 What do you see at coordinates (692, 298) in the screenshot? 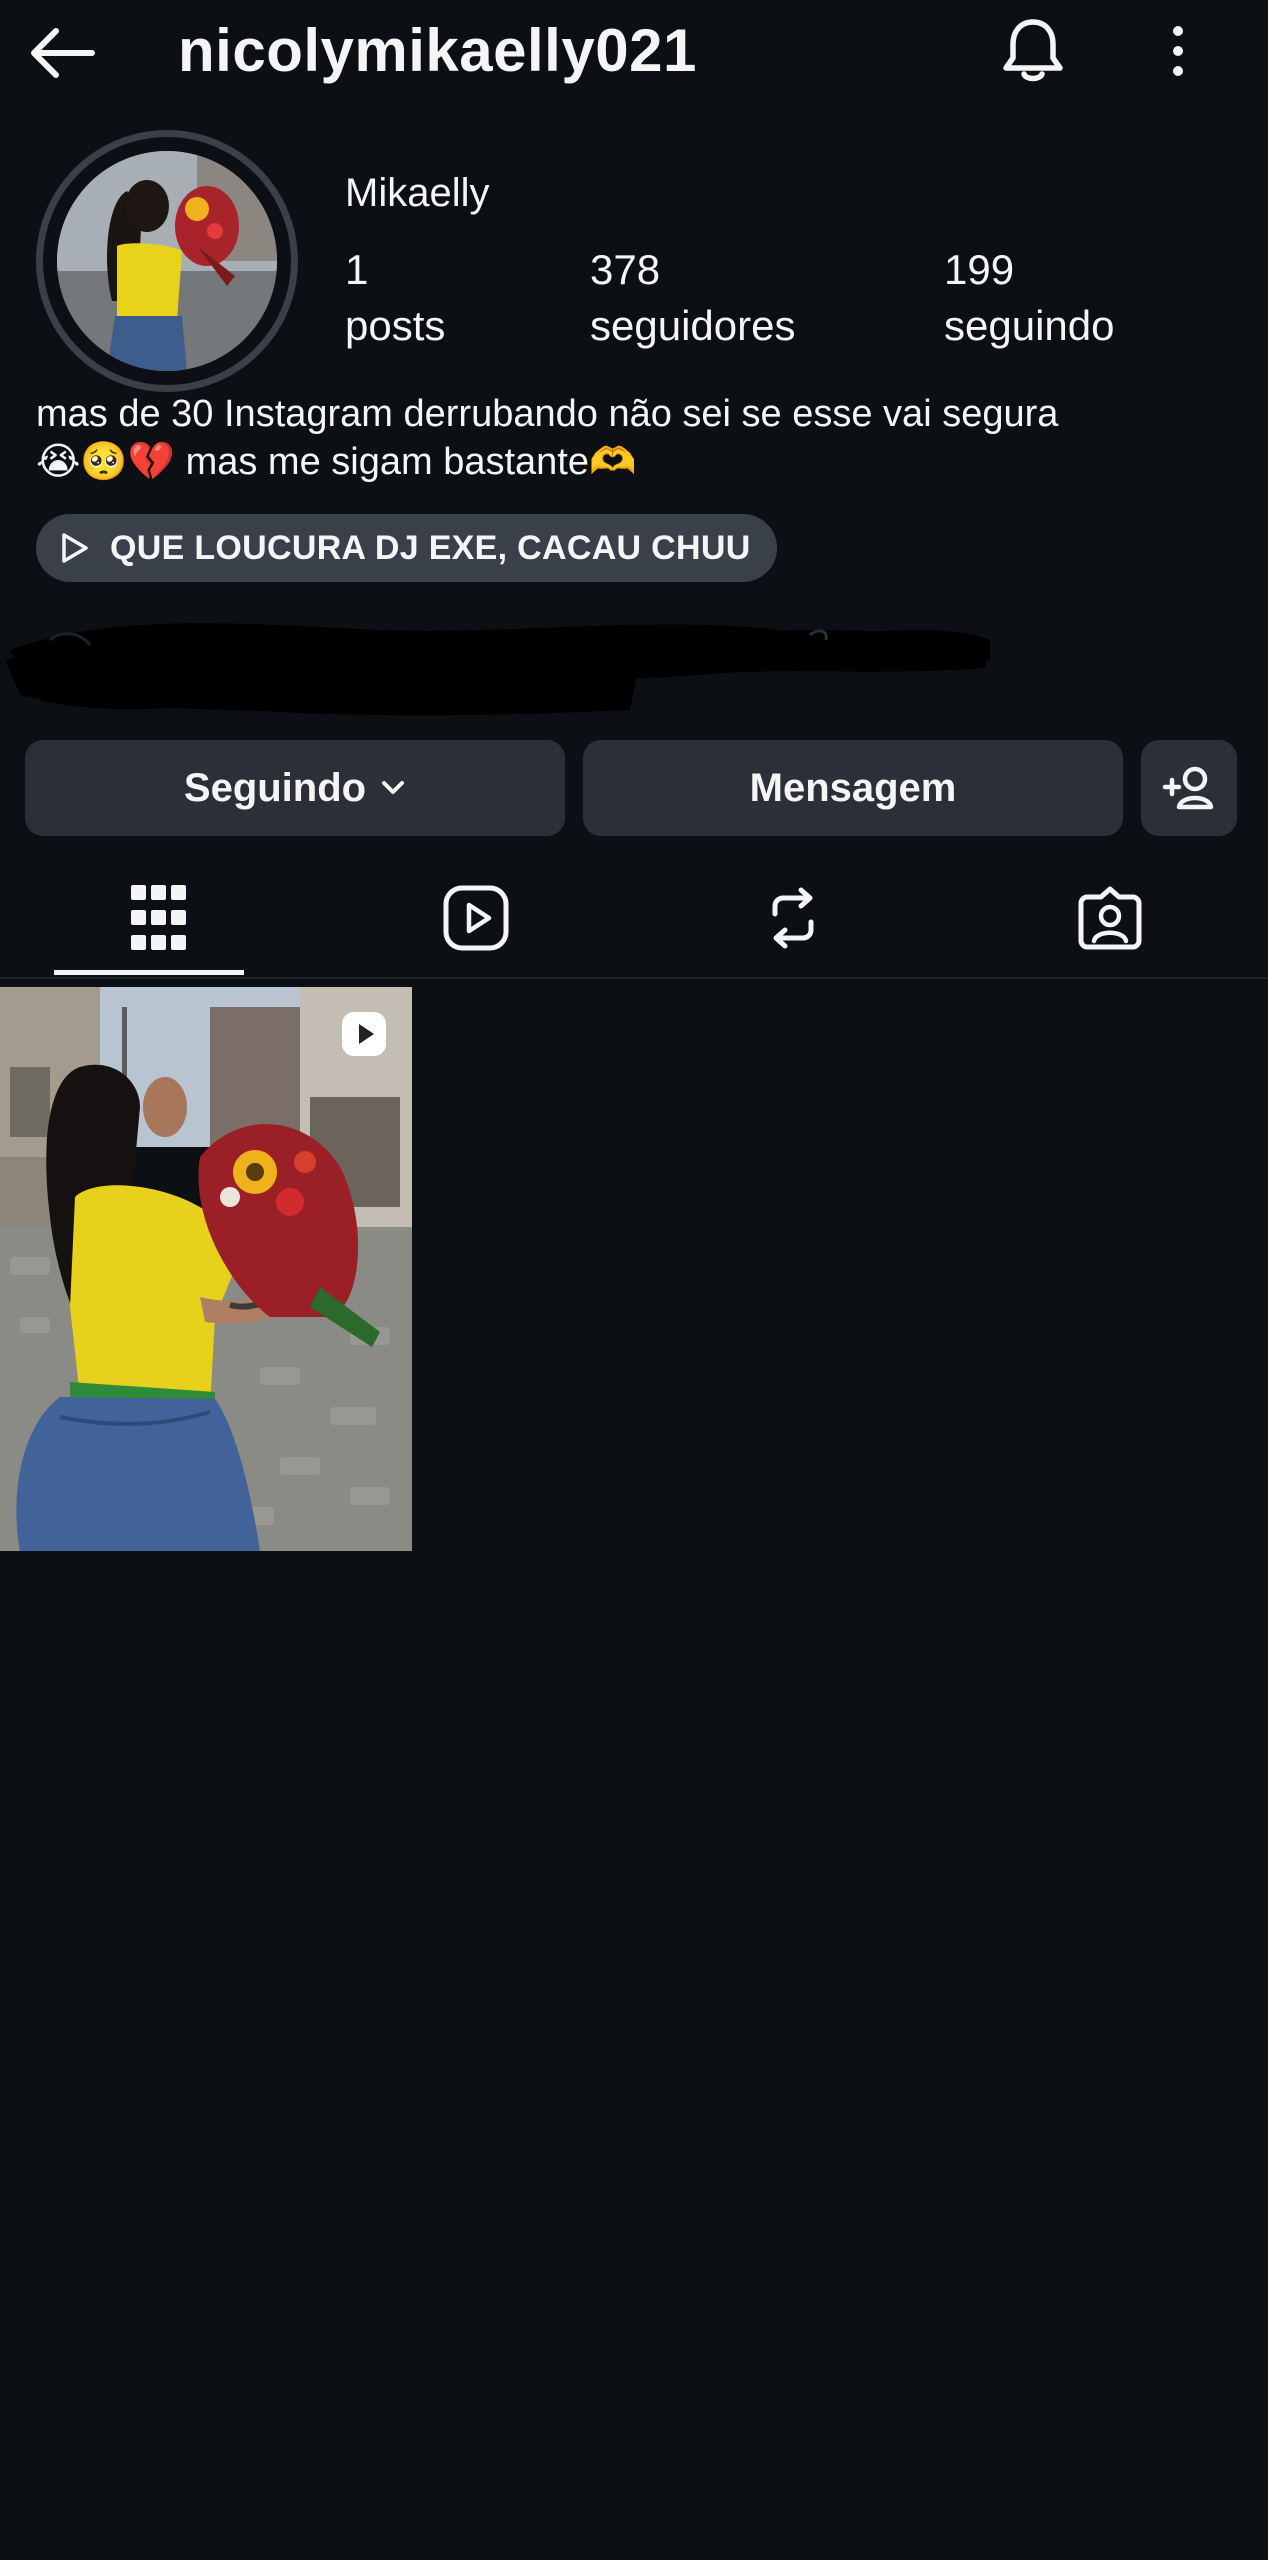
I see `followers-count: 378 seguidores` at bounding box center [692, 298].